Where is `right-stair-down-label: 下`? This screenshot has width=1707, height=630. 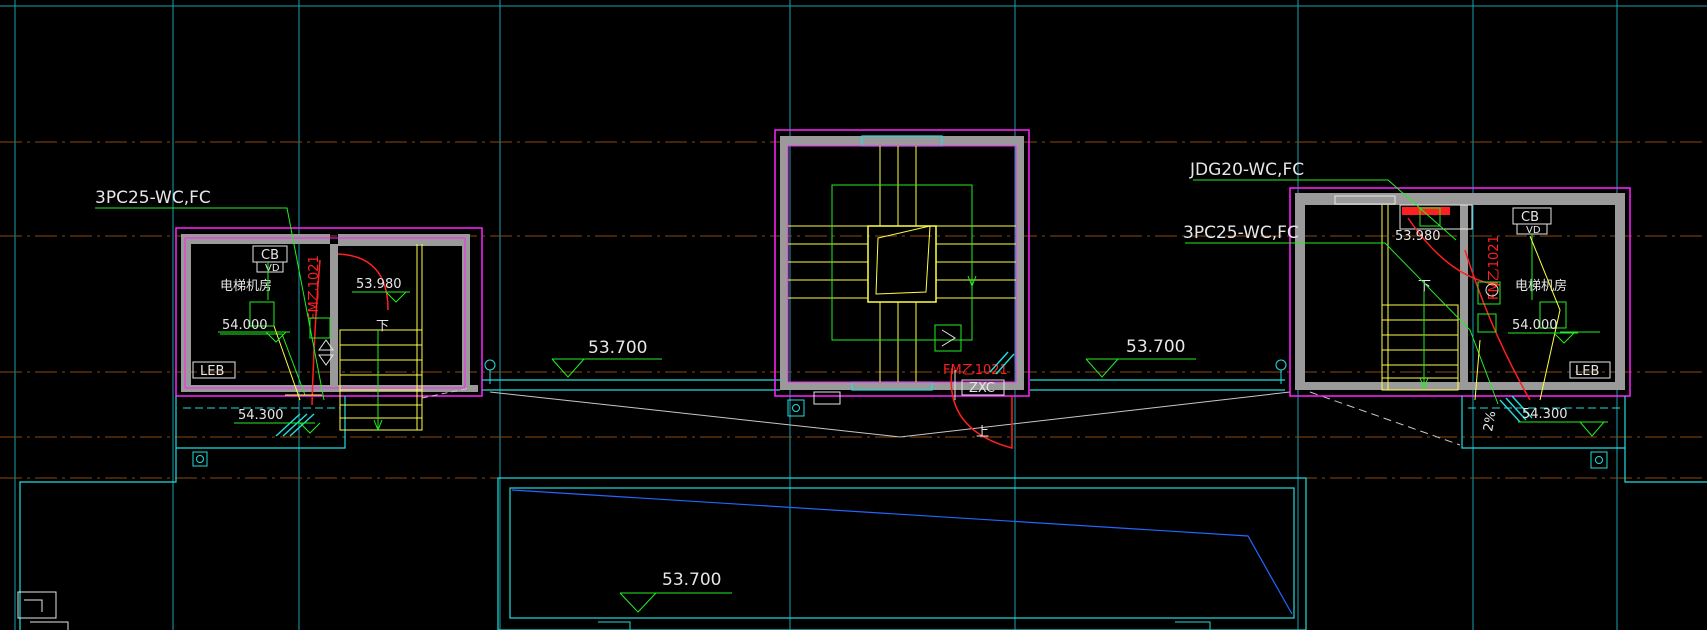 right-stair-down-label: 下 is located at coordinates (1424, 286).